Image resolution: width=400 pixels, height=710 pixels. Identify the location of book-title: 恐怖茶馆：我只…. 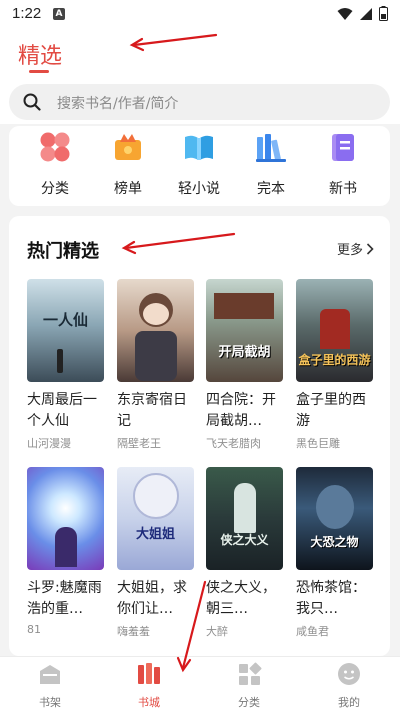
(331, 598).